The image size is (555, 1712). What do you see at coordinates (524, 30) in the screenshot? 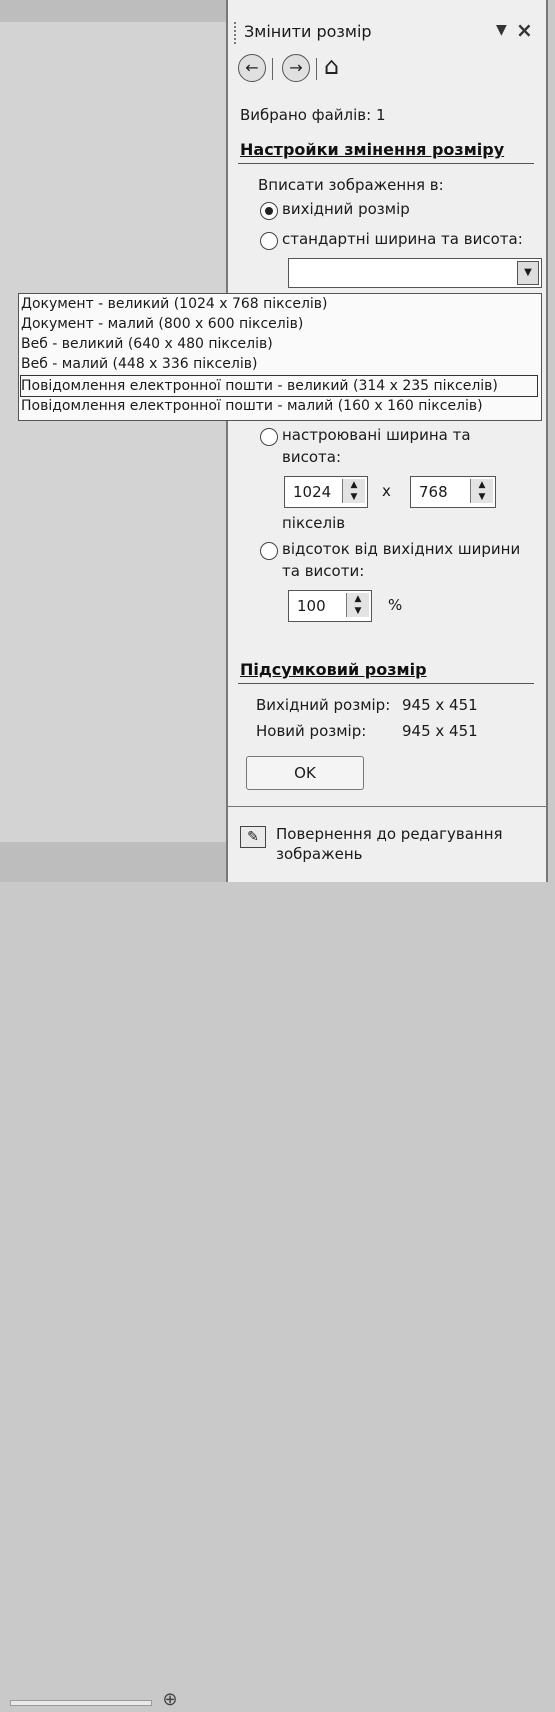
I see `close-icon: ×` at bounding box center [524, 30].